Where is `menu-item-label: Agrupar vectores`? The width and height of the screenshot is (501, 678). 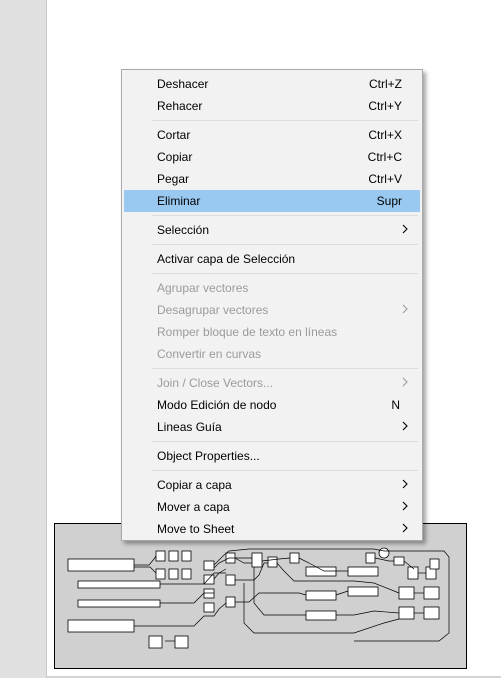
menu-item-label: Agrupar vectores is located at coordinates (203, 288).